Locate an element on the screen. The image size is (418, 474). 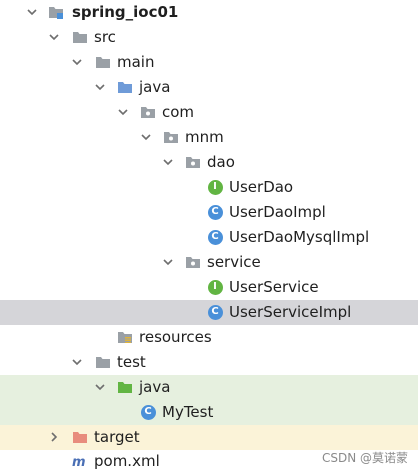
module-folder-icon is located at coordinates (56, 12).